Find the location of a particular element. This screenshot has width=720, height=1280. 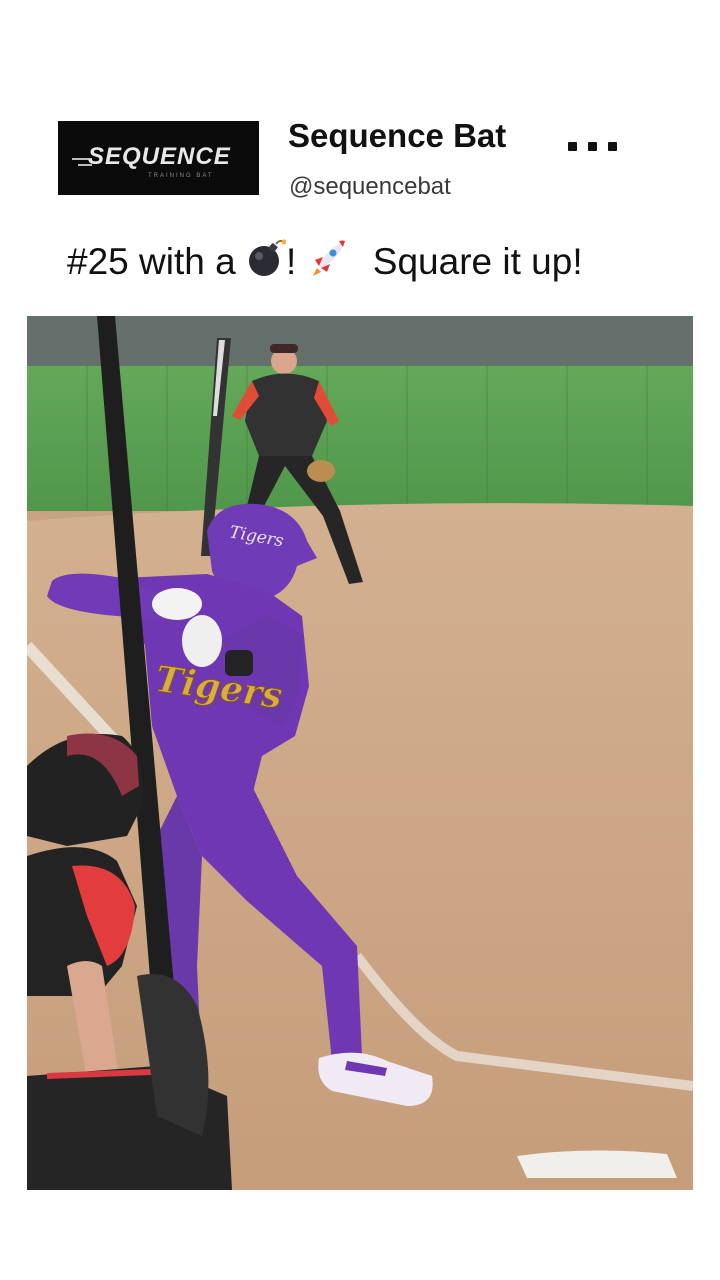

rocket-emoji is located at coordinates (328, 262).